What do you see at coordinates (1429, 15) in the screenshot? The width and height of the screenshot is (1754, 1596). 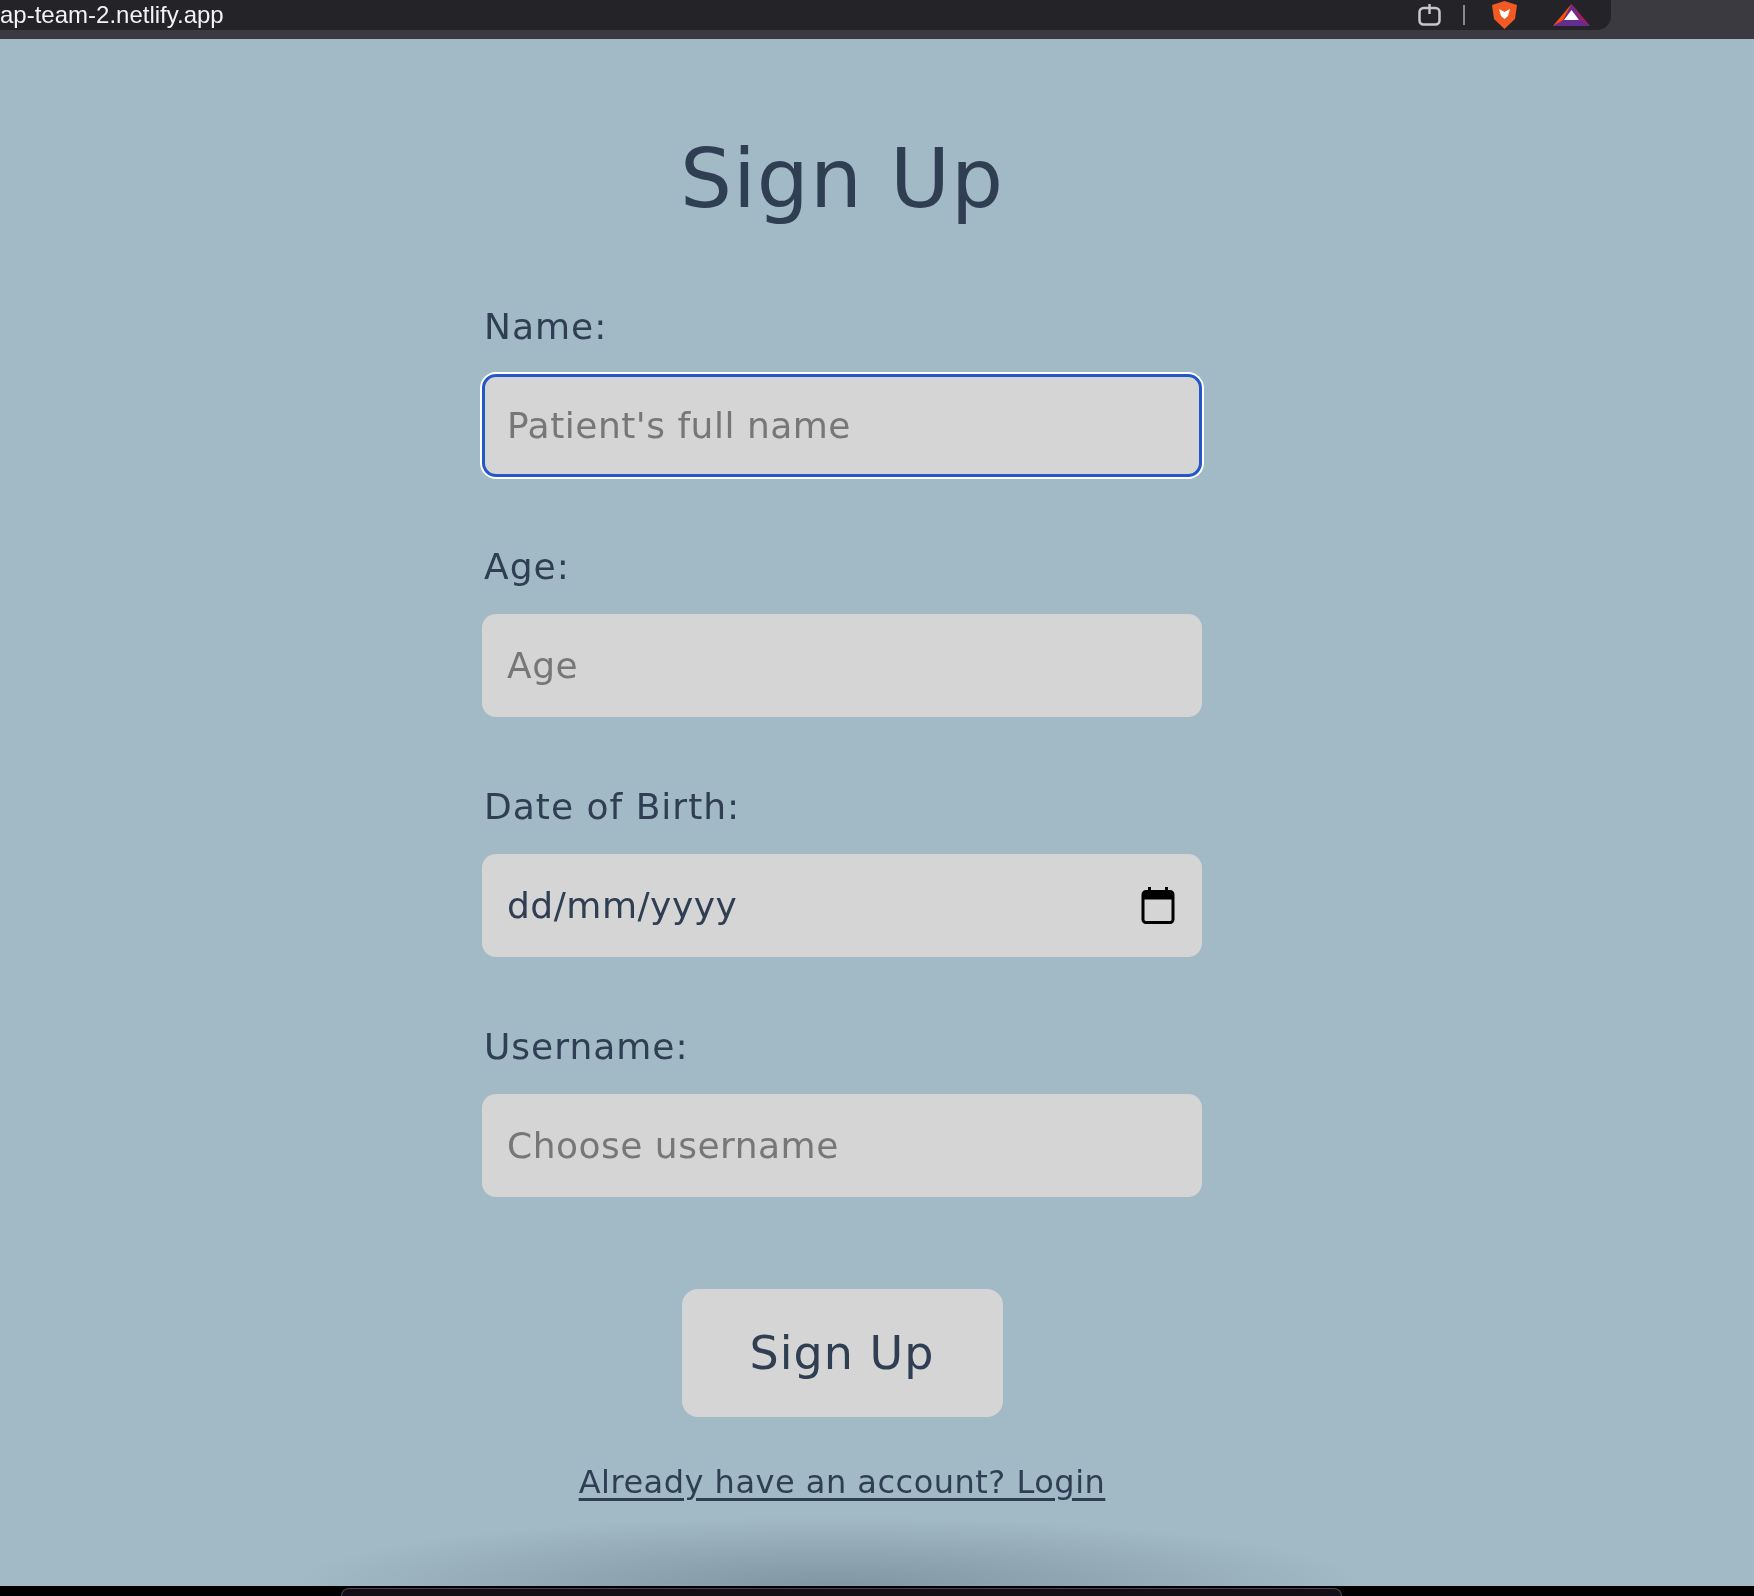 I see `share-icon` at bounding box center [1429, 15].